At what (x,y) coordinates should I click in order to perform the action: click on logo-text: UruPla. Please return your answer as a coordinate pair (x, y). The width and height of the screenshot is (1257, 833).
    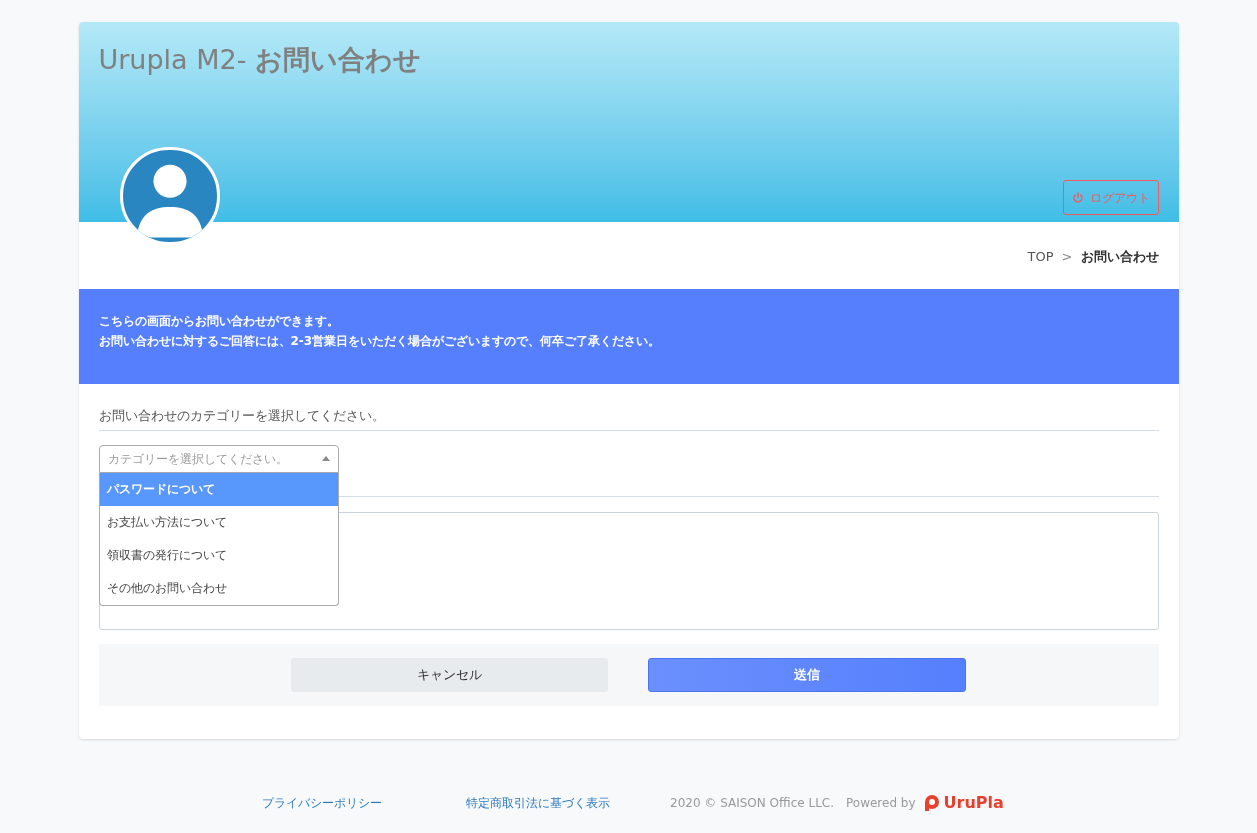
    Looking at the image, I should click on (973, 802).